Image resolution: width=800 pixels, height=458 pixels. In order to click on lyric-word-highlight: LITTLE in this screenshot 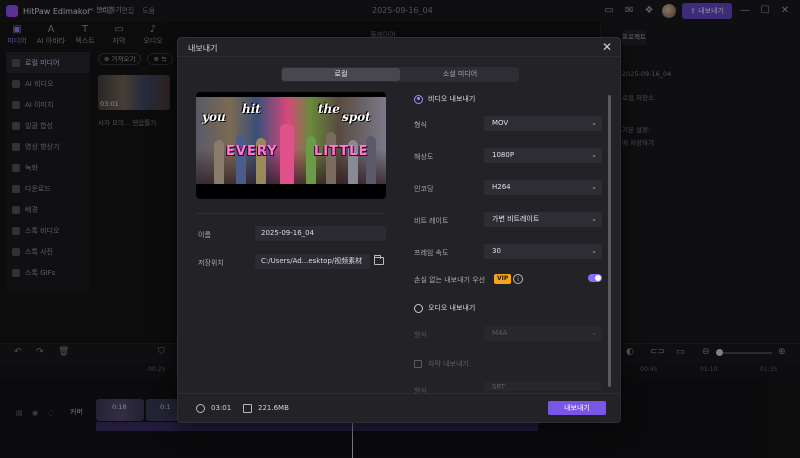, I will do `click(341, 151)`.